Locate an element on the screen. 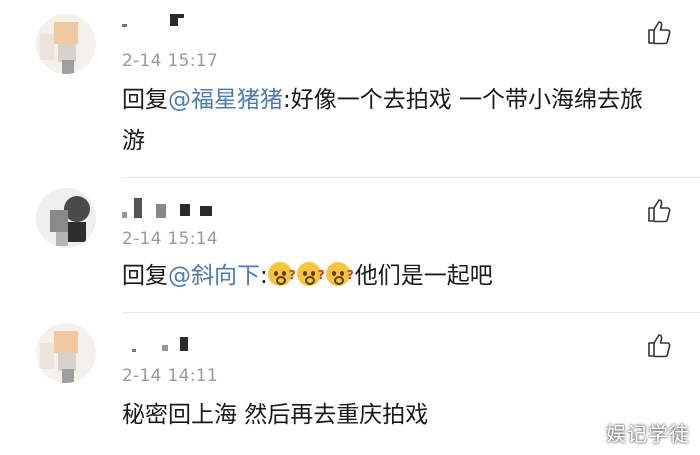  timestamp: 2-14 14:11 is located at coordinates (170, 376).